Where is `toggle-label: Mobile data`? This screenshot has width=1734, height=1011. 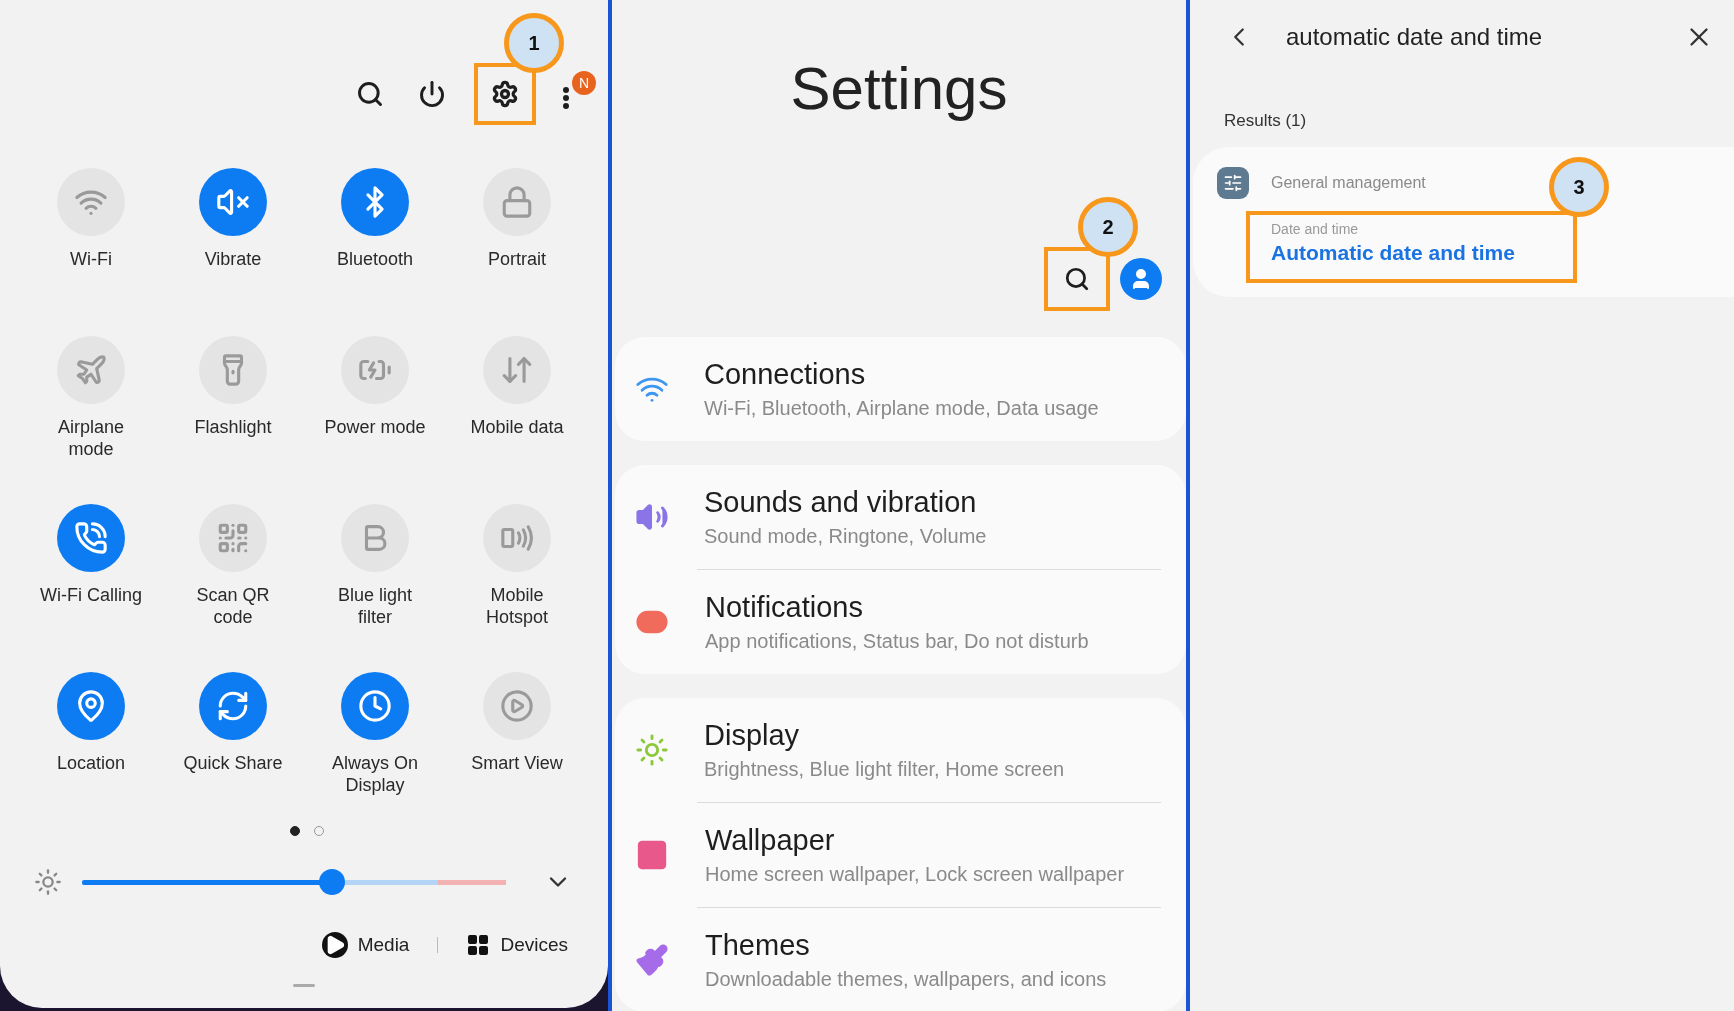 toggle-label: Mobile data is located at coordinates (517, 427).